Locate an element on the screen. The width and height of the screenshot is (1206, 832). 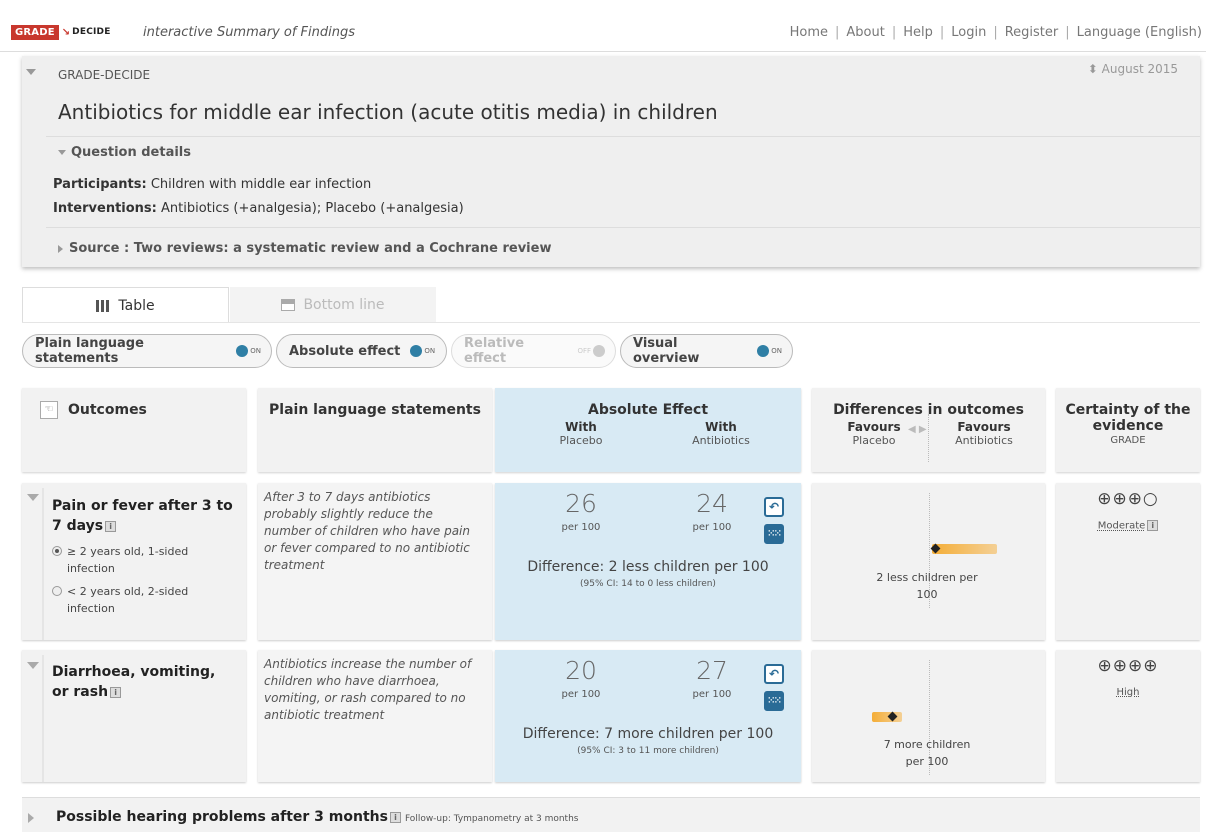
participants-label: Participants: is located at coordinates (100, 184).